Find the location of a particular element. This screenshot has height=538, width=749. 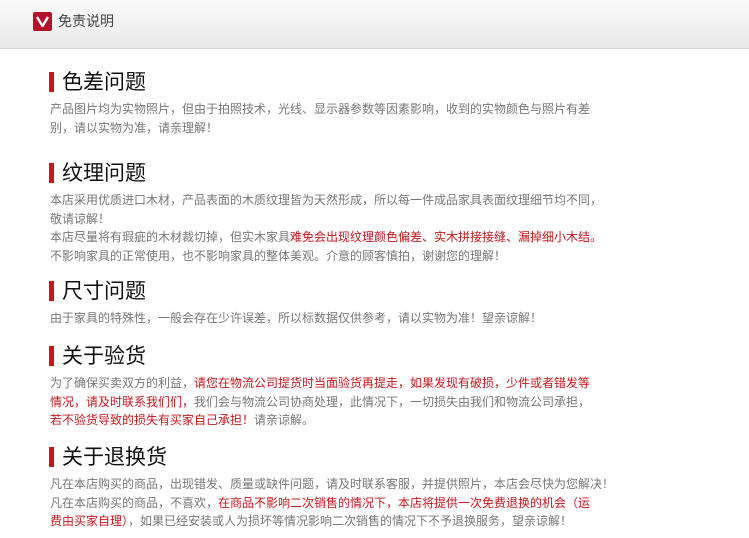

section-title: 尺寸问题 is located at coordinates (104, 291).